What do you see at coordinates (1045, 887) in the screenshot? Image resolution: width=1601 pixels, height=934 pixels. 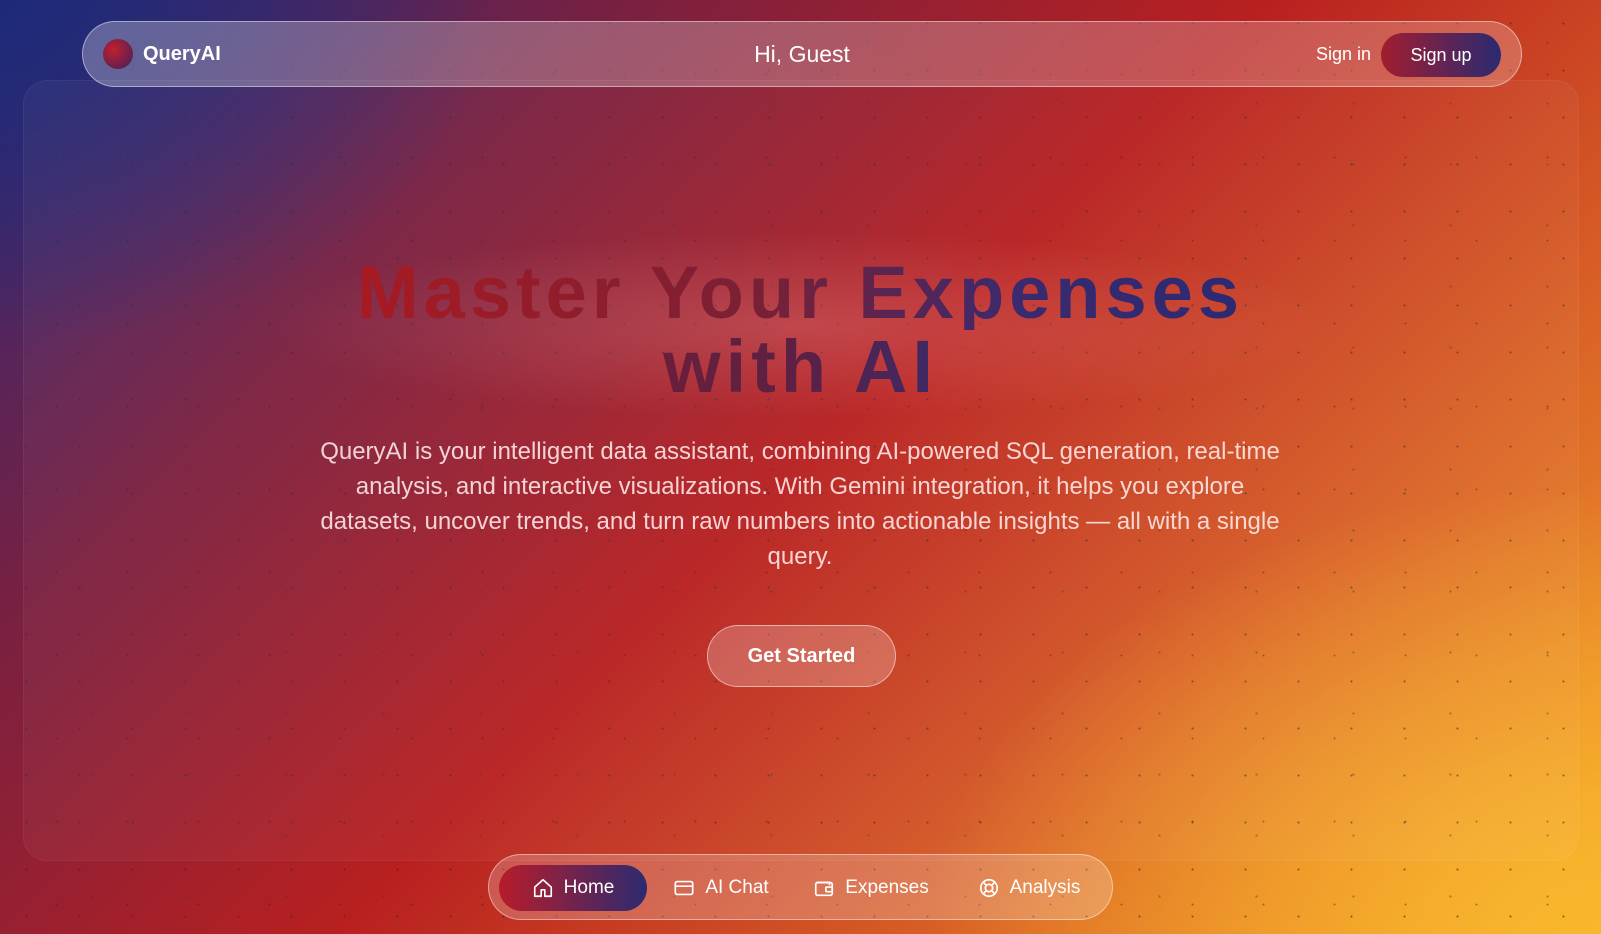 I see `nav-item-label: Analysis` at bounding box center [1045, 887].